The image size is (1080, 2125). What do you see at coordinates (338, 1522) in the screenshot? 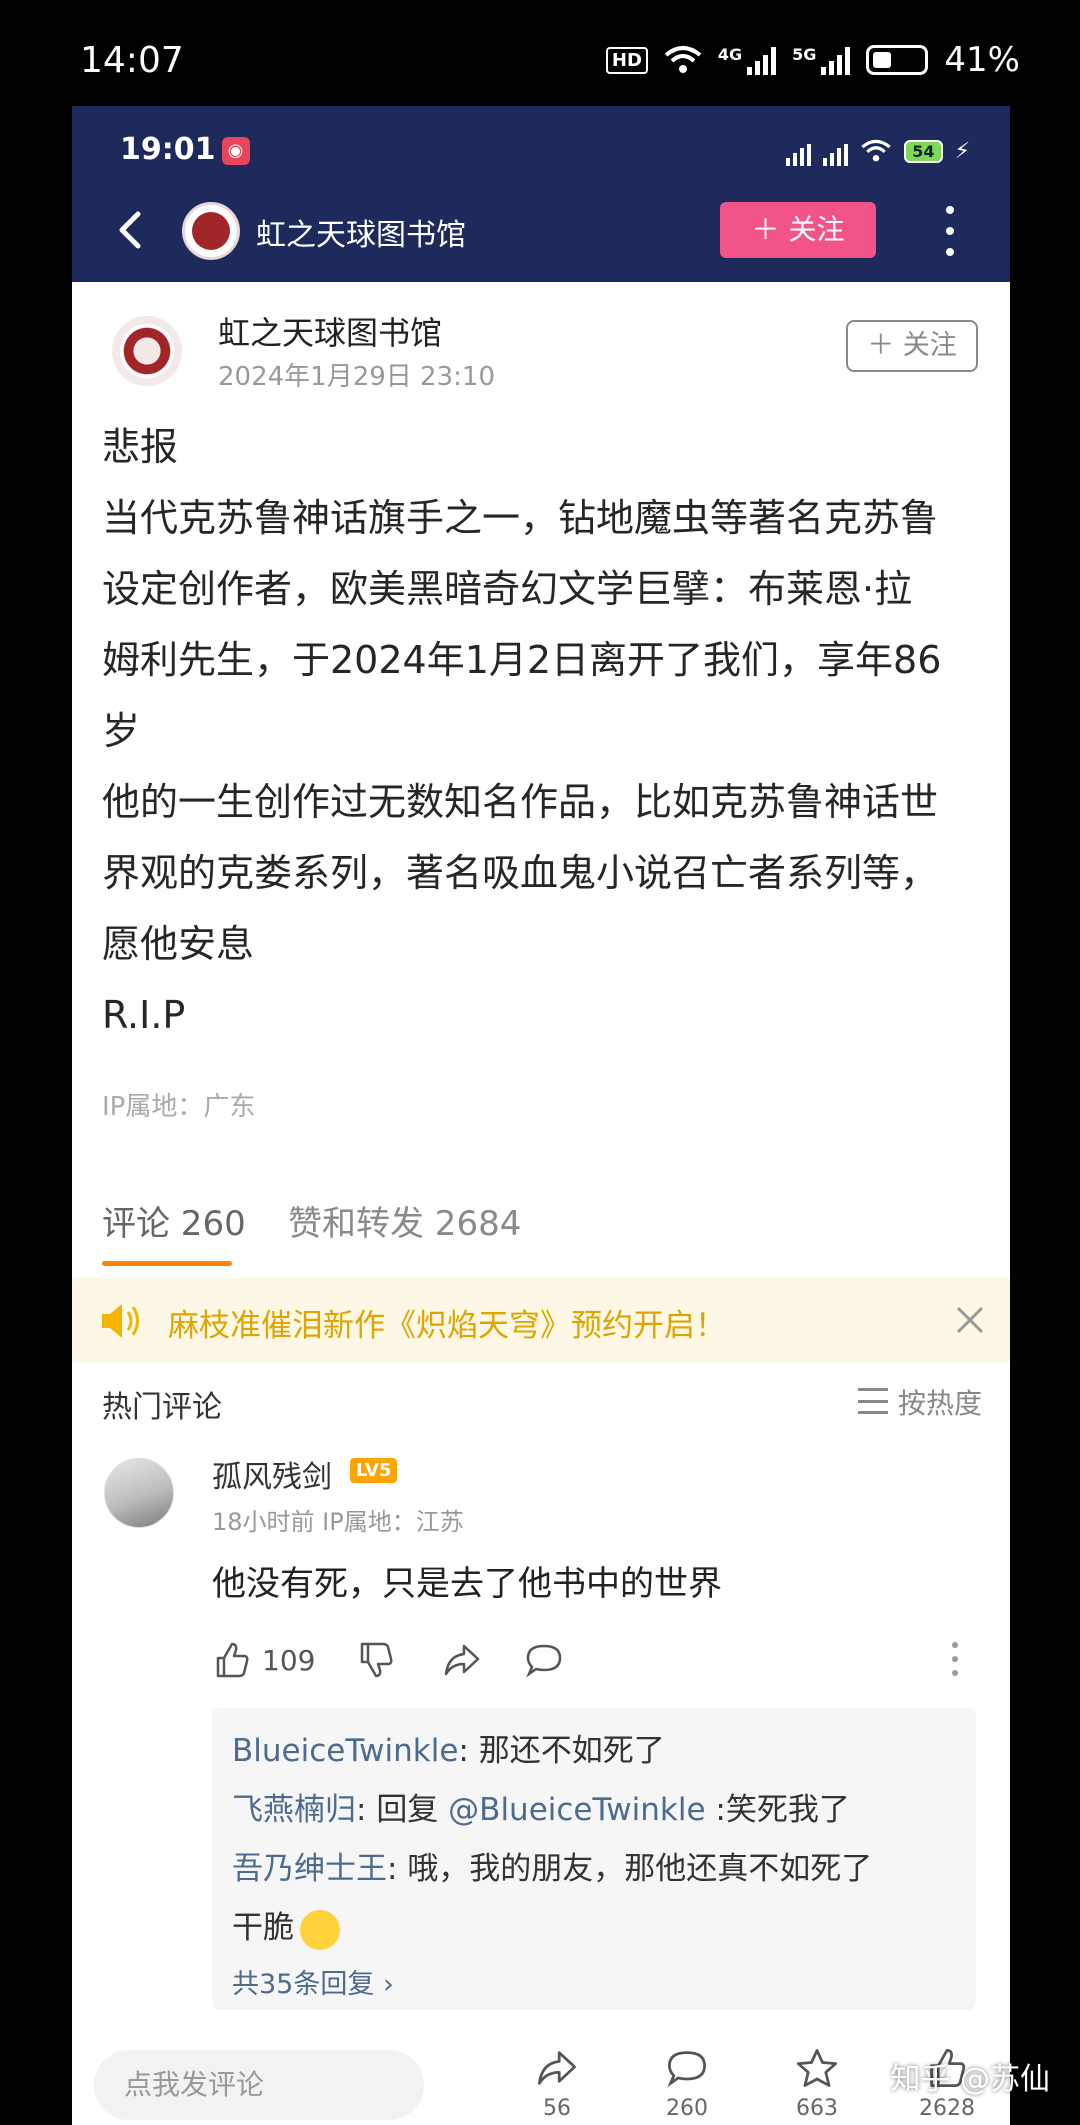
I see `comment-meta: 18小时前 IP属地：江苏` at bounding box center [338, 1522].